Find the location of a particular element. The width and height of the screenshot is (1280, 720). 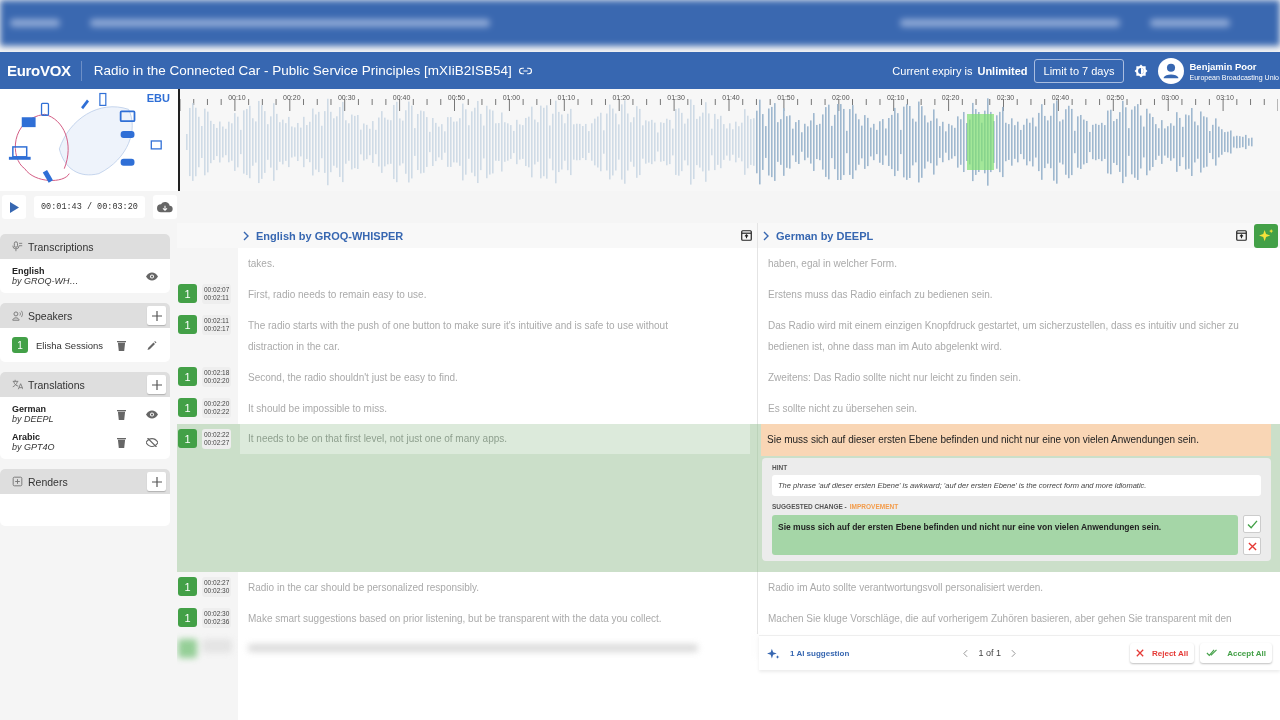

speaker-icon is located at coordinates (17, 315).